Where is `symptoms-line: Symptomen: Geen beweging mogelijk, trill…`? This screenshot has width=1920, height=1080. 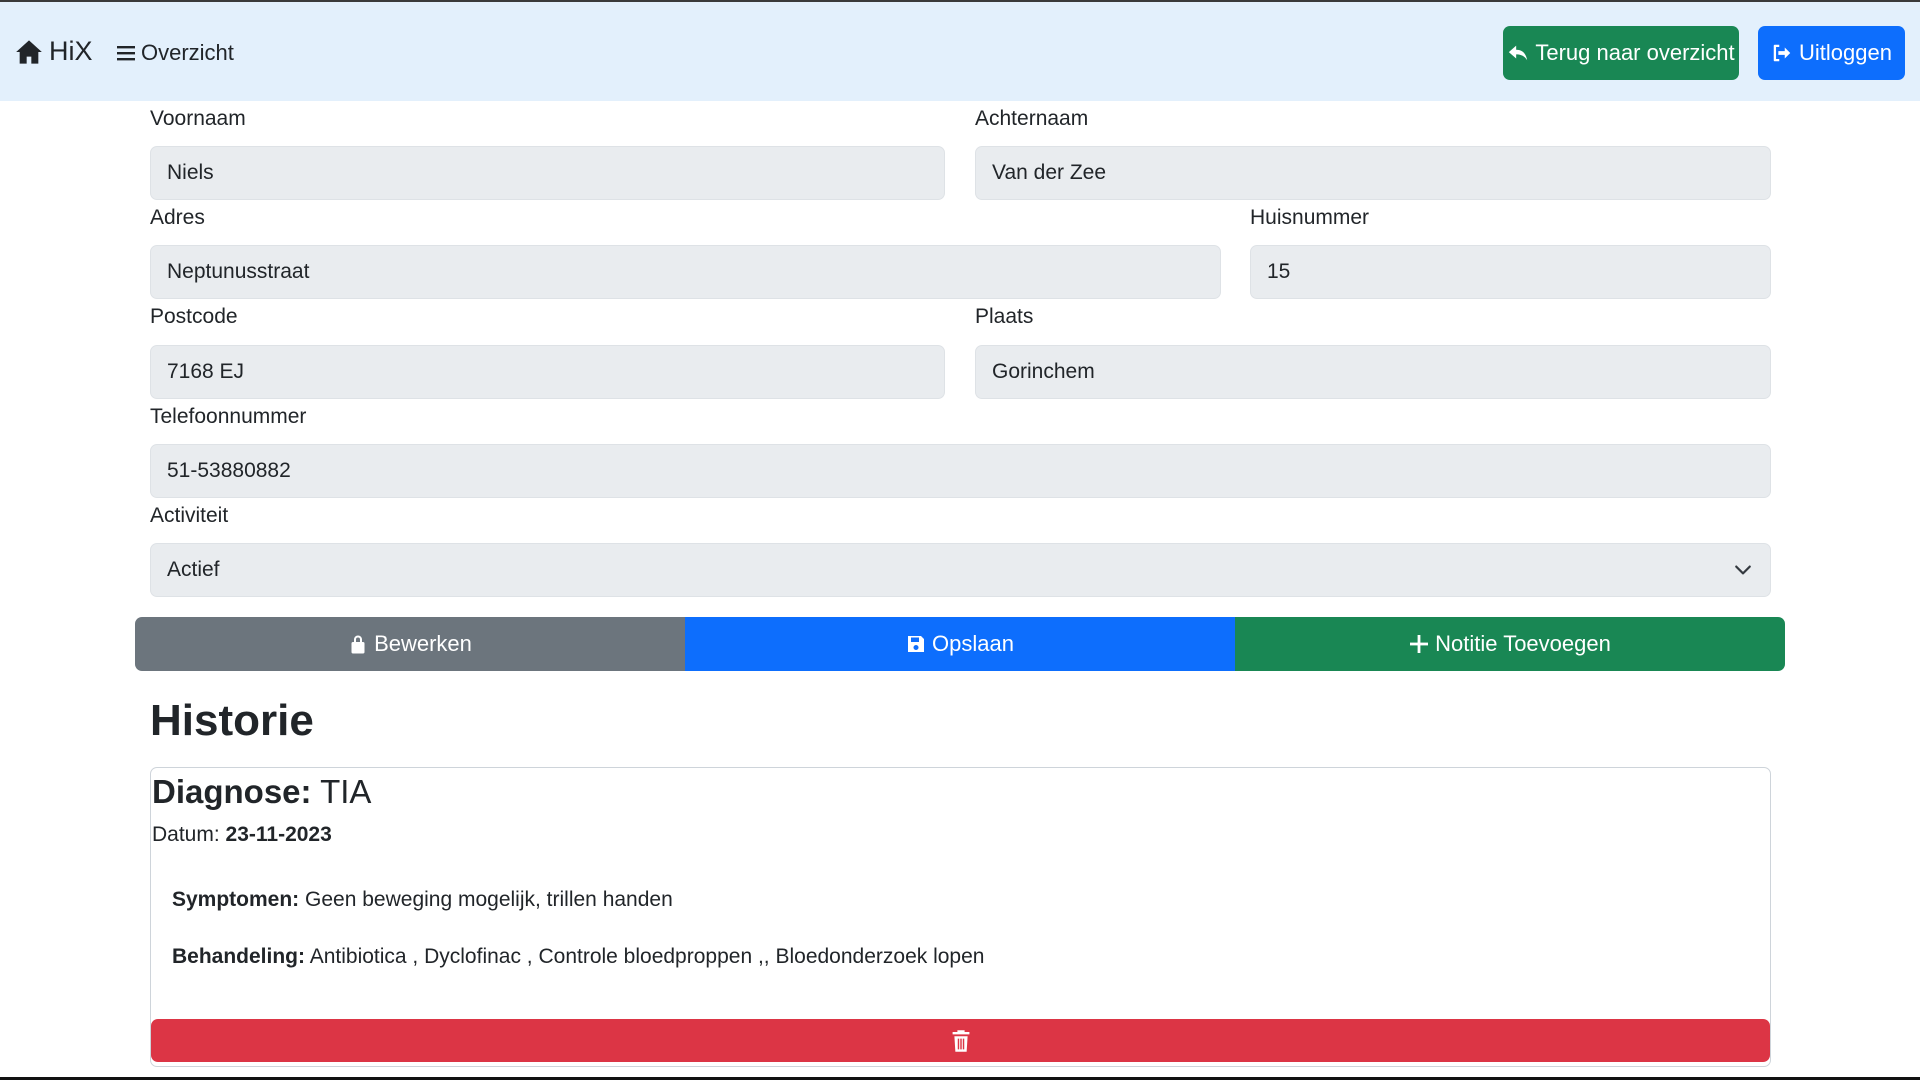 symptoms-line: Symptomen: Geen beweging mogelijk, trill… is located at coordinates (422, 900).